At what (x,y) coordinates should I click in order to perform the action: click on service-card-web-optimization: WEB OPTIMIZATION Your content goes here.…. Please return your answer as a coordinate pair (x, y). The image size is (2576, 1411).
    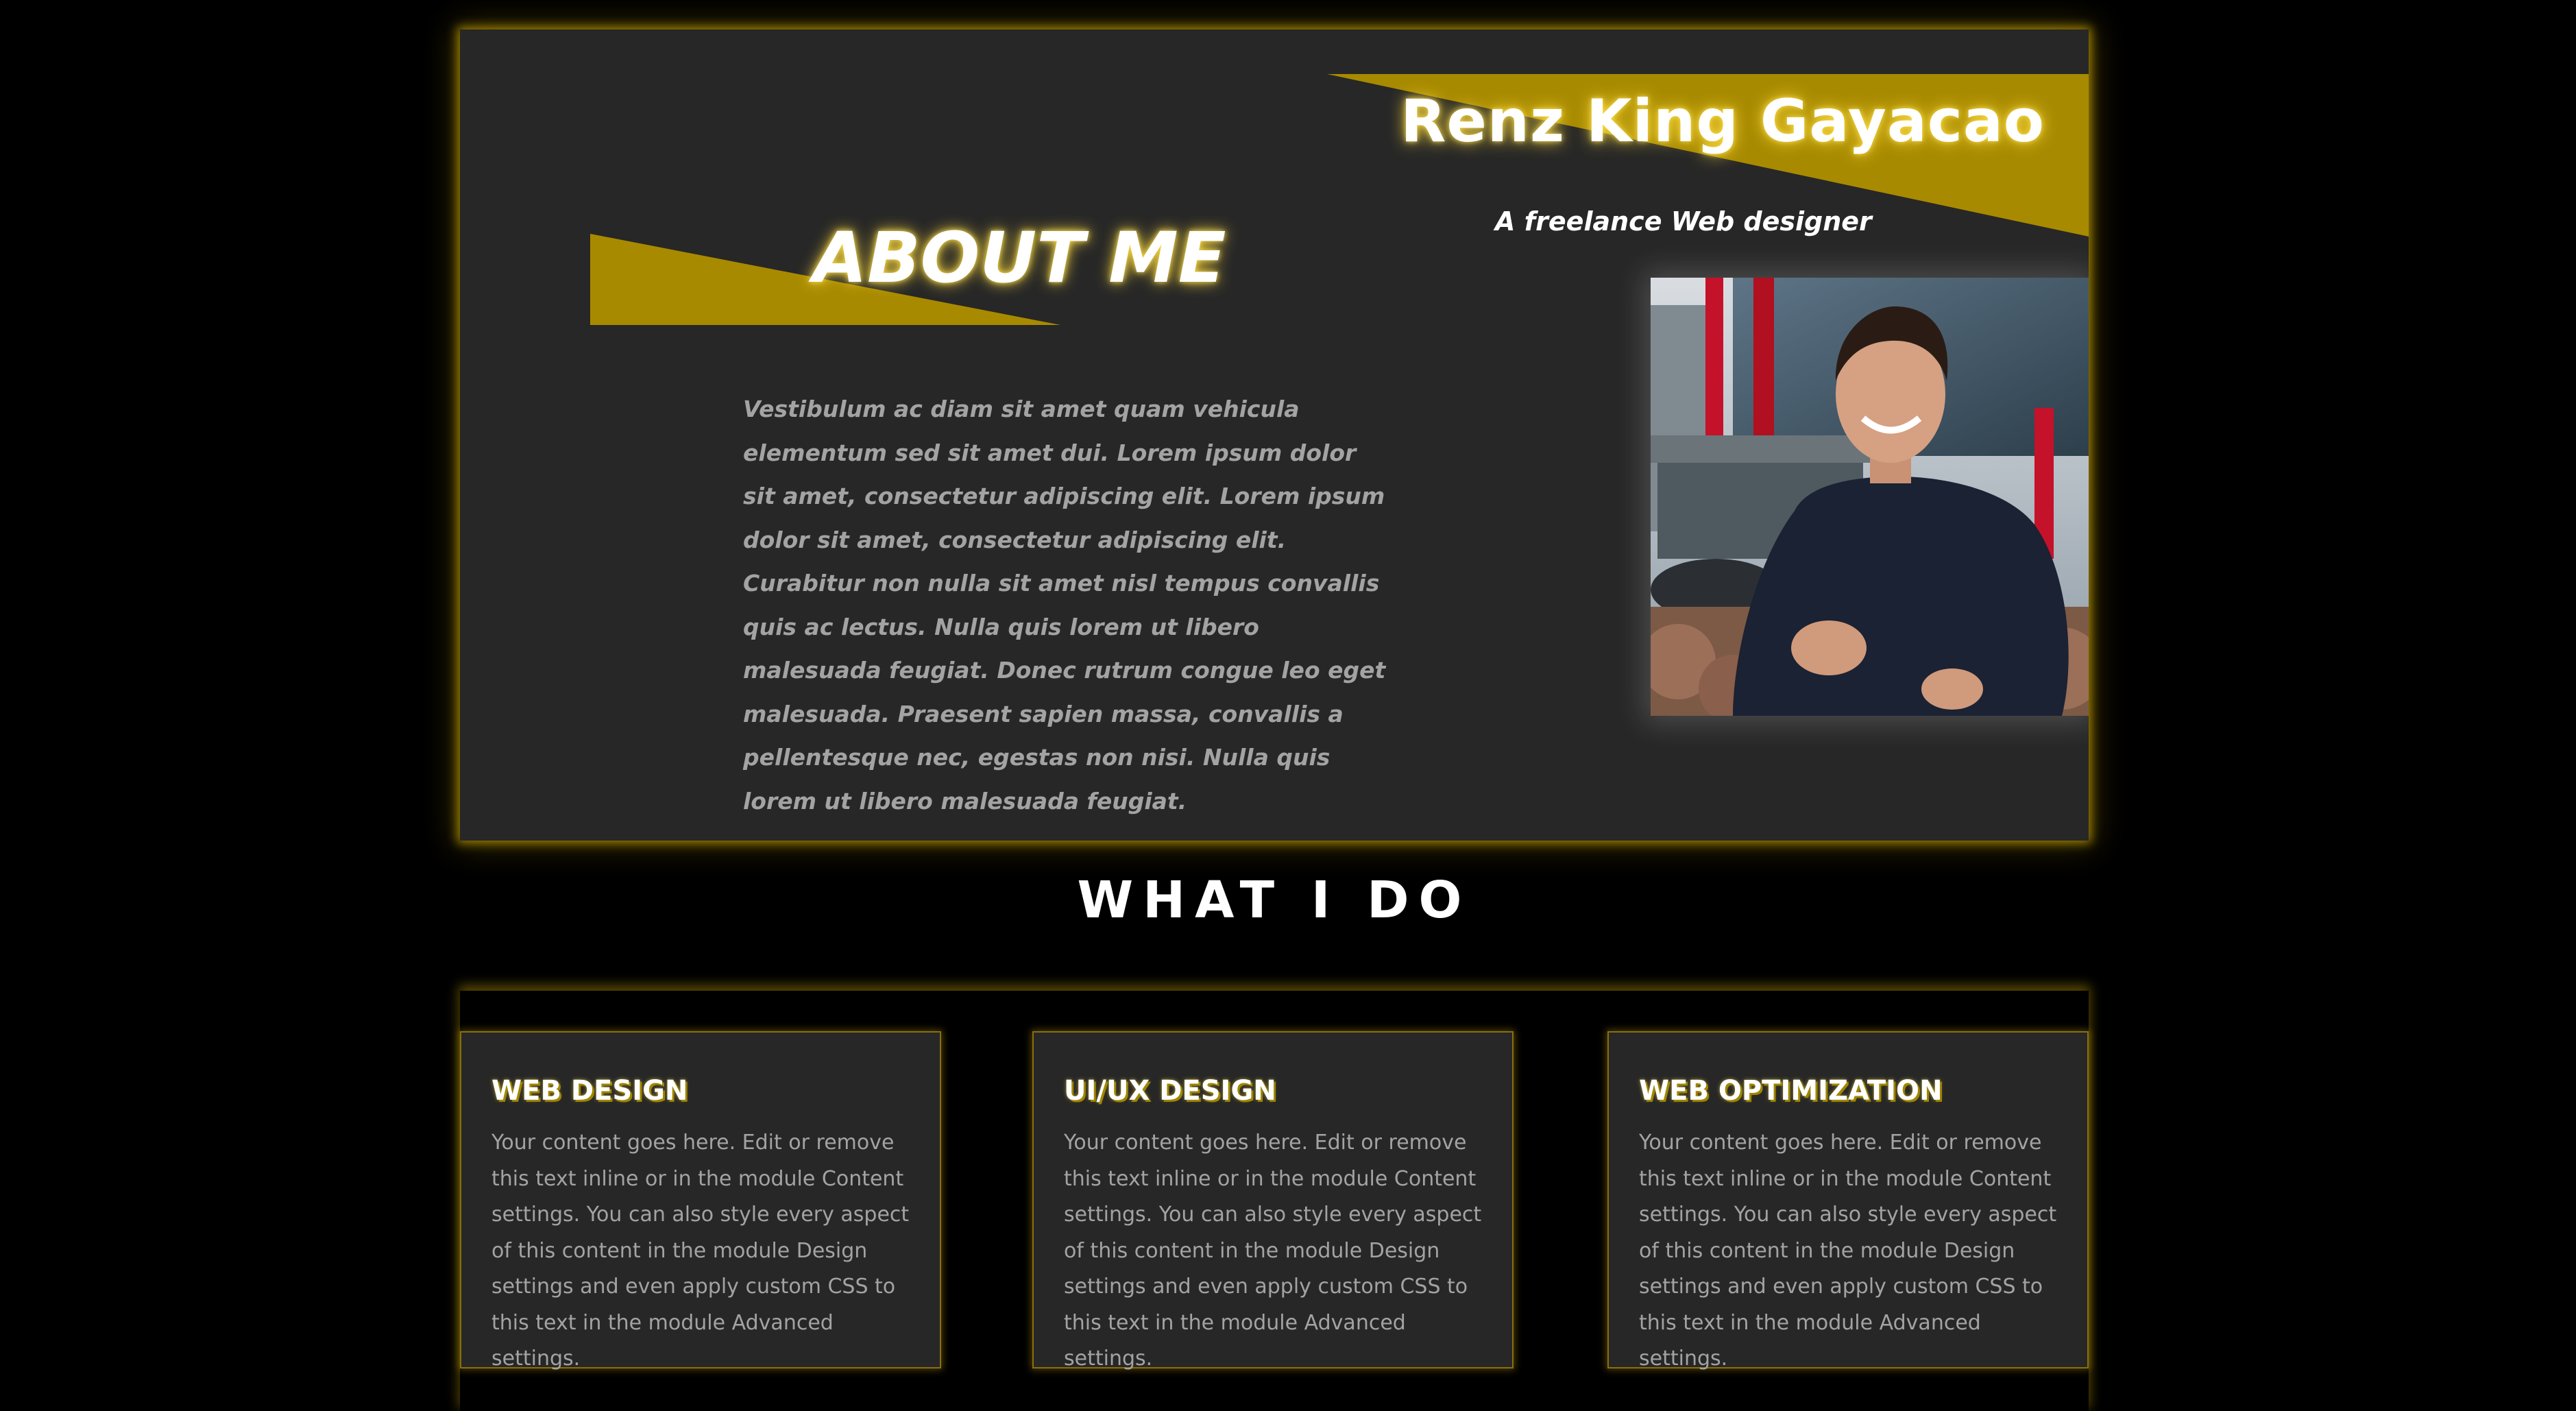
    Looking at the image, I should click on (1848, 1201).